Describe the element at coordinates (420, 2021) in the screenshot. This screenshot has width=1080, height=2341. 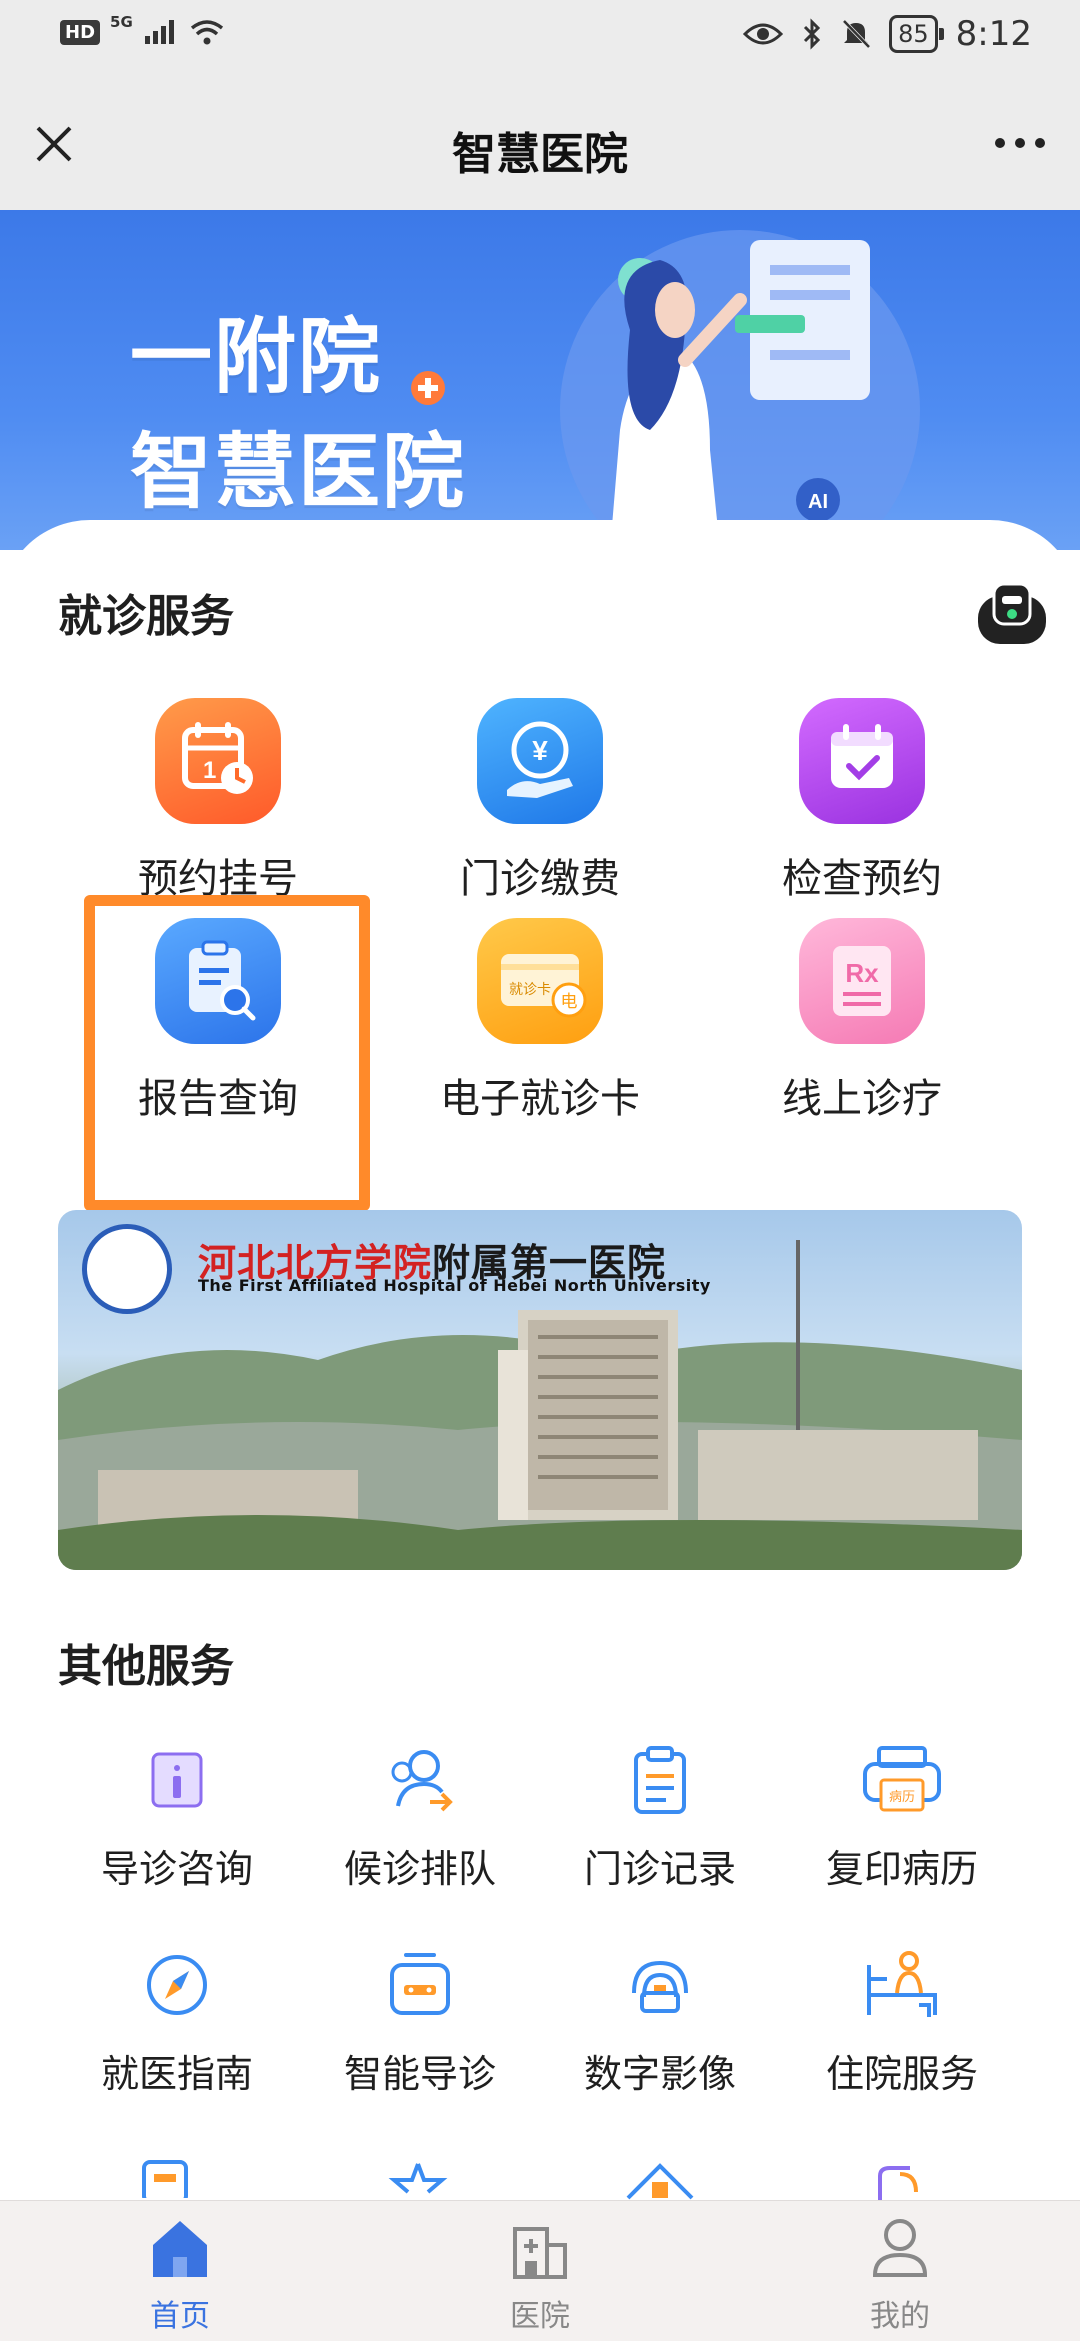
I see `other-smart-guide: 智能导诊` at that location.